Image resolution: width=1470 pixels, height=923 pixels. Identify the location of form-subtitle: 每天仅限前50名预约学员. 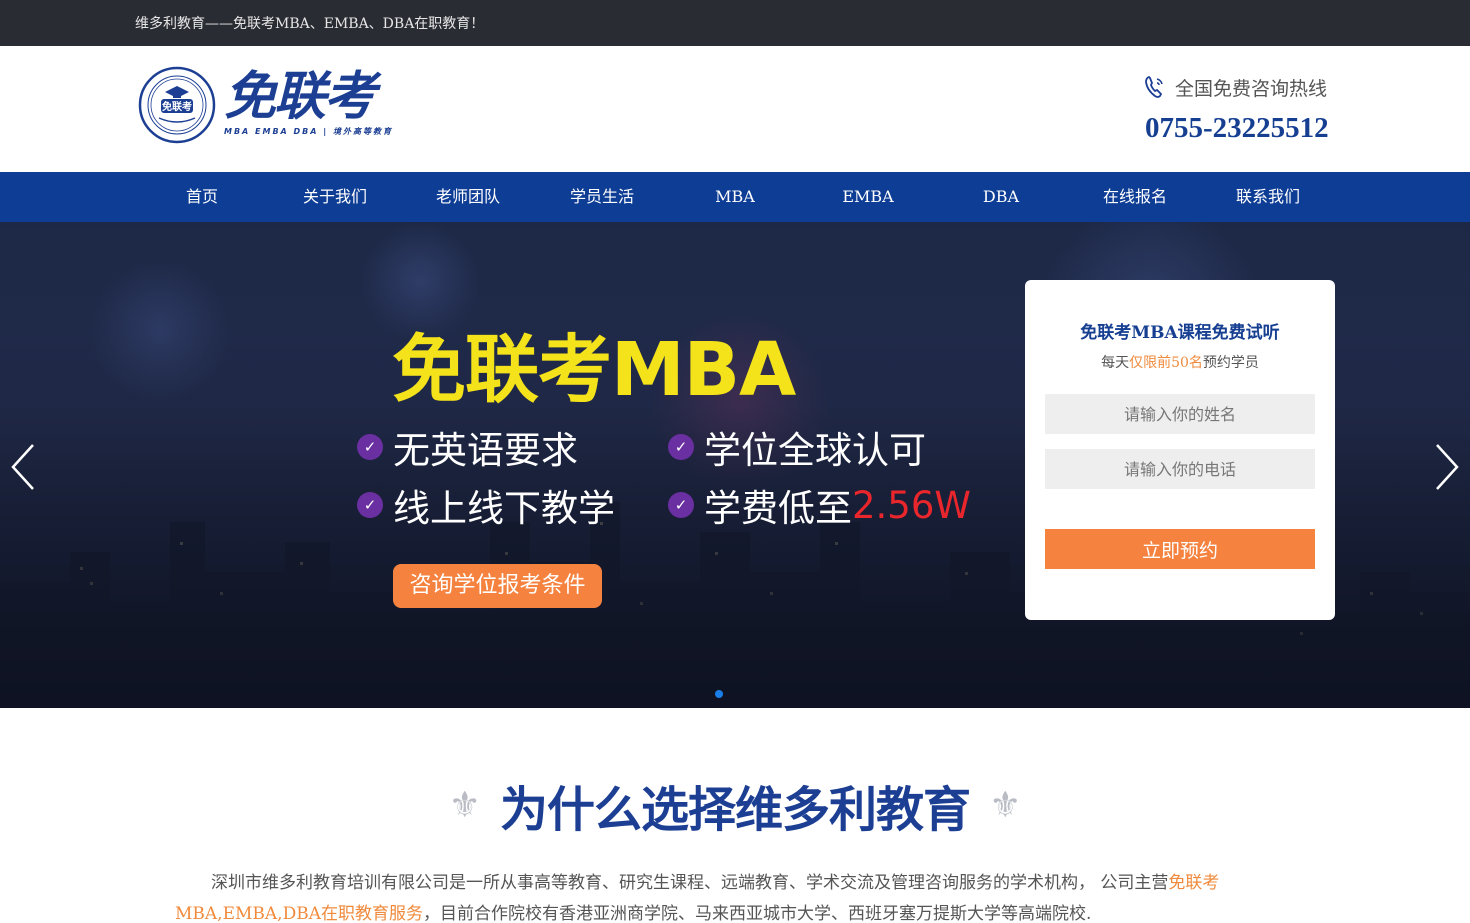
(1180, 362).